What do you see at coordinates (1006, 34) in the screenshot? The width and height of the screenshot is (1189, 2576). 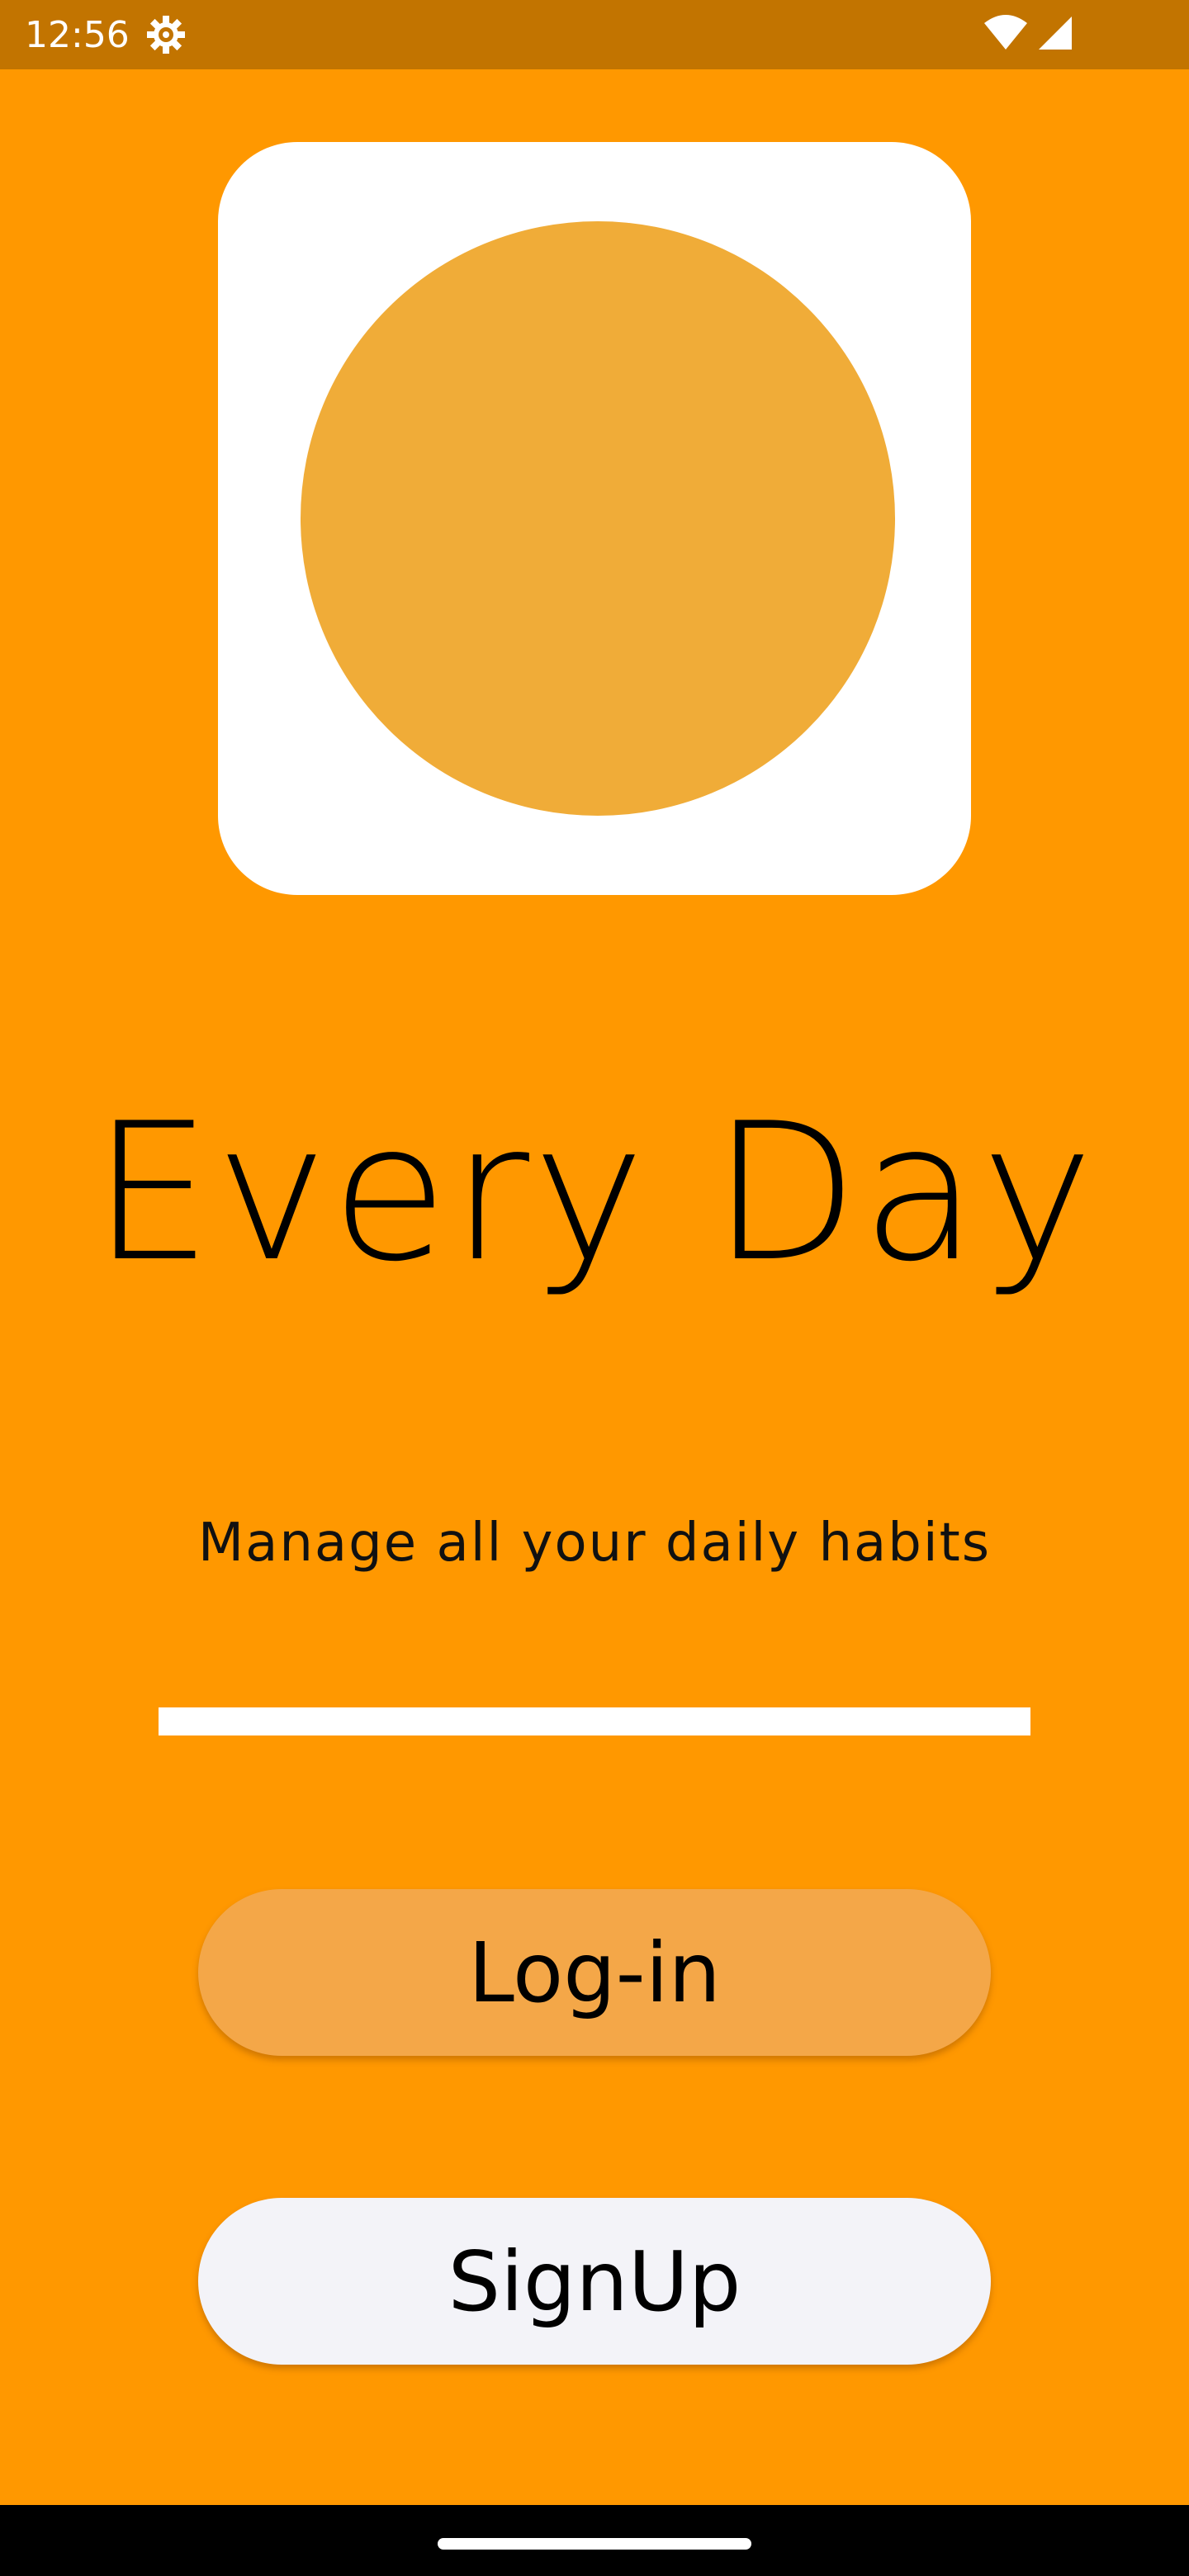 I see `wifi-icon` at bounding box center [1006, 34].